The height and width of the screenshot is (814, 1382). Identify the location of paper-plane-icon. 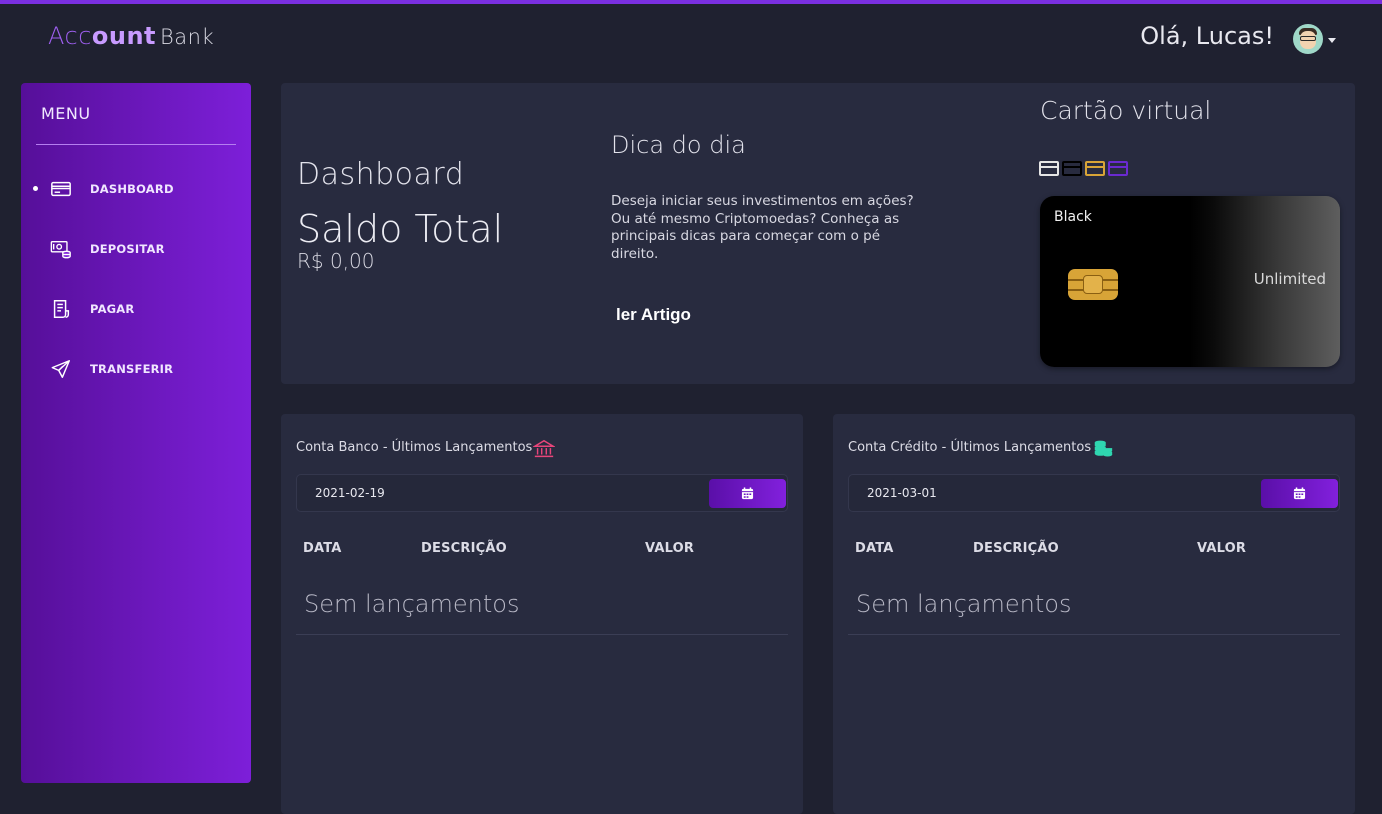
(60, 369).